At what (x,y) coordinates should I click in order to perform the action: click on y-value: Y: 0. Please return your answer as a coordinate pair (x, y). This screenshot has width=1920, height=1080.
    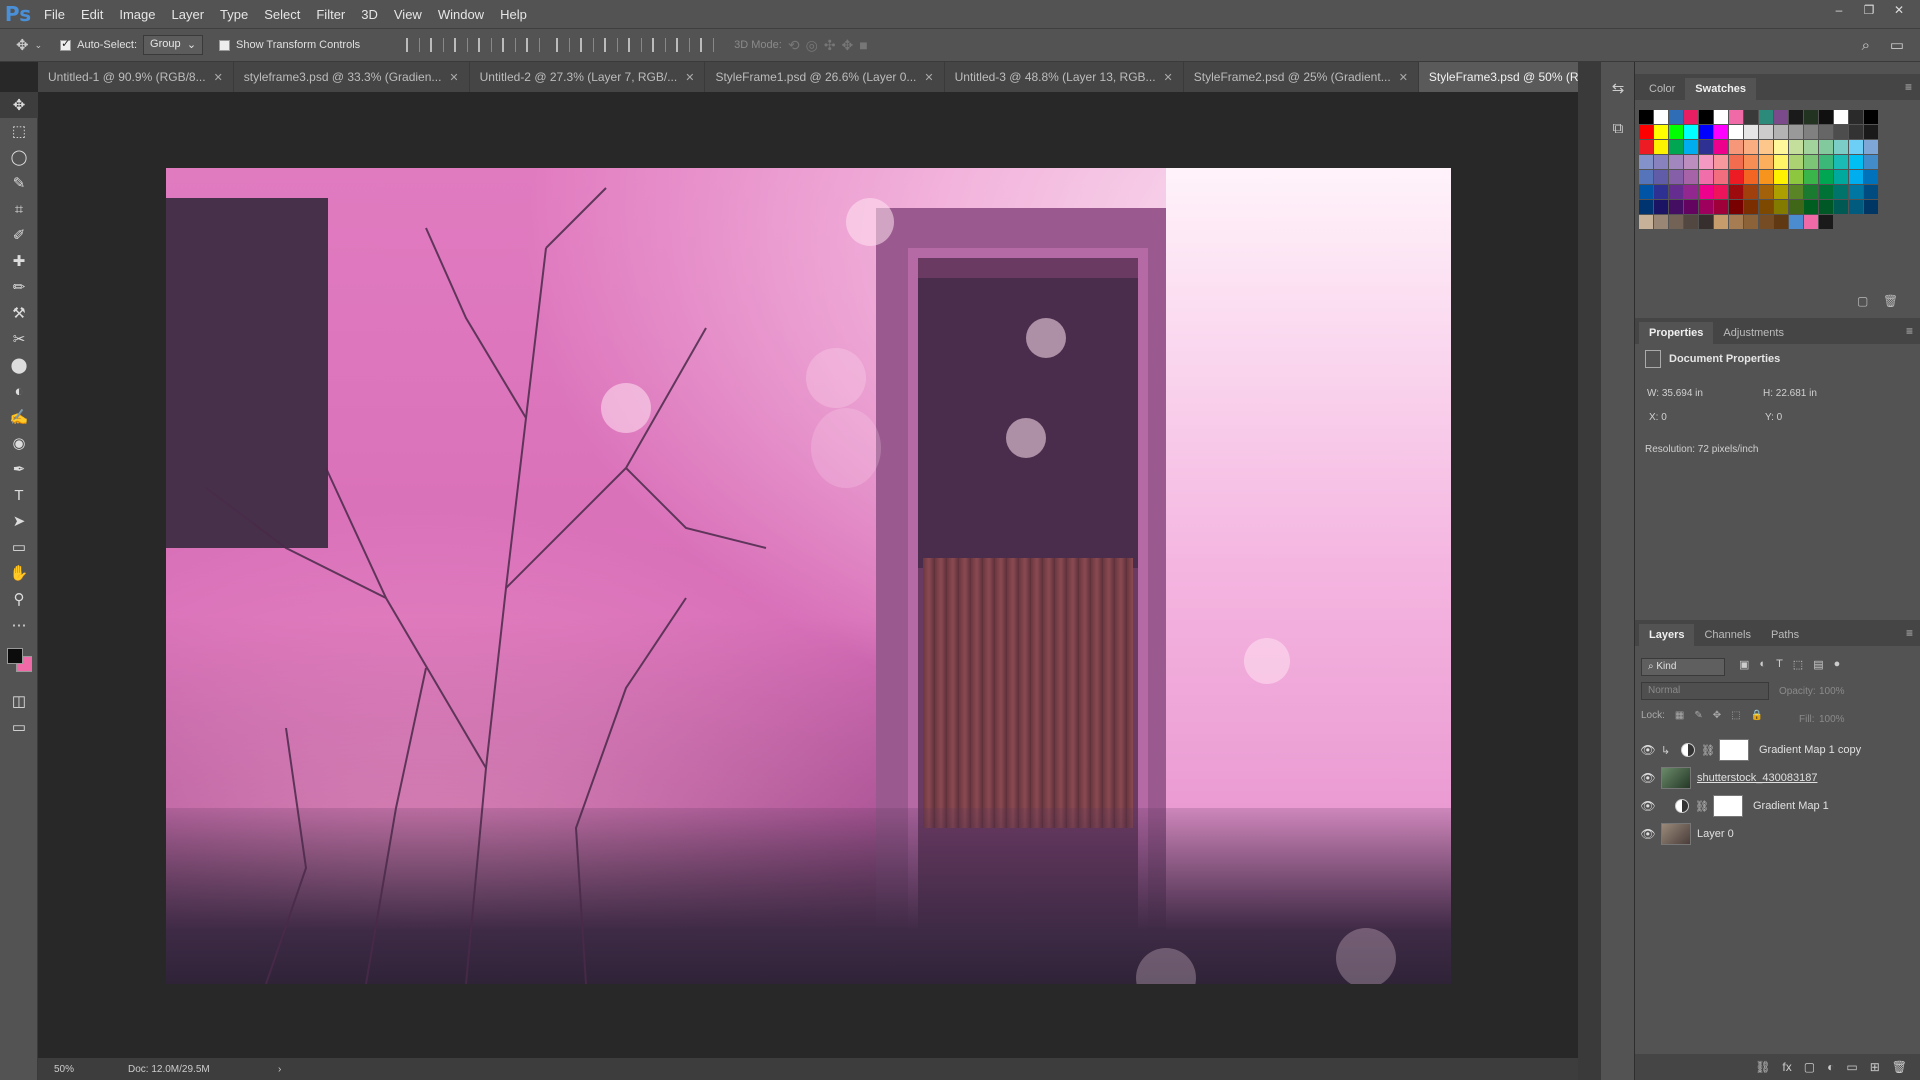
    Looking at the image, I should click on (1773, 417).